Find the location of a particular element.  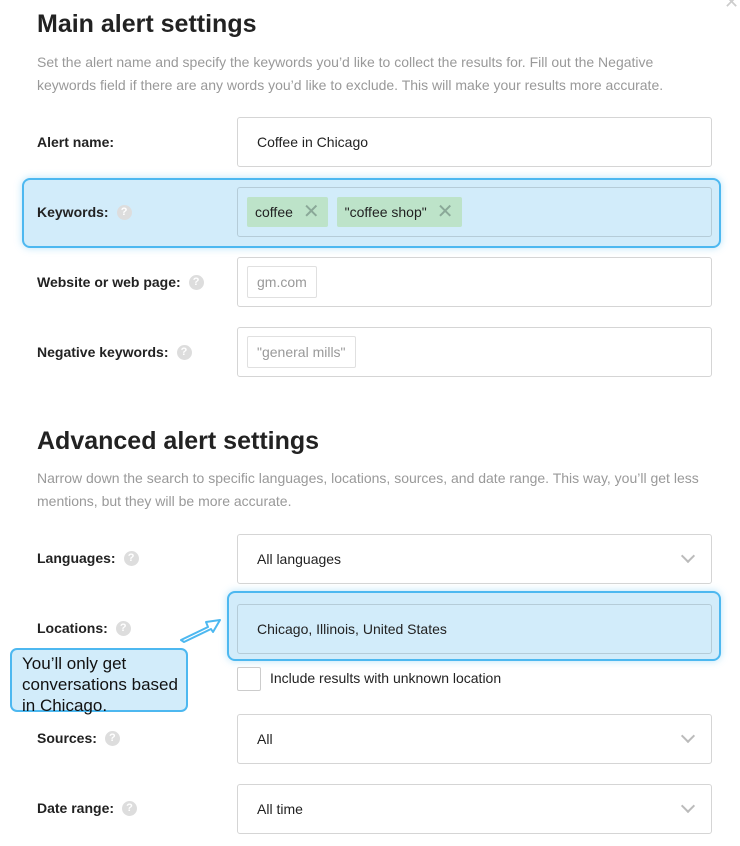

alert-name-value: Coffee in Chicago is located at coordinates (313, 142).